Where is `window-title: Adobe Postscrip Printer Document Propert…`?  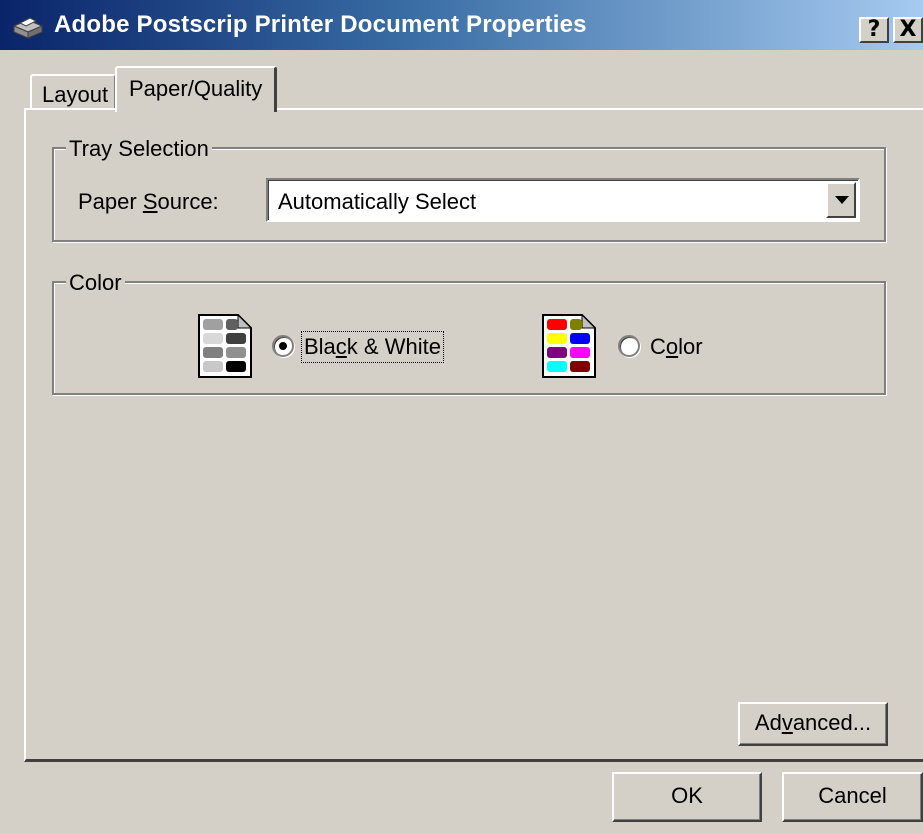
window-title: Adobe Postscrip Printer Document Propert… is located at coordinates (320, 24).